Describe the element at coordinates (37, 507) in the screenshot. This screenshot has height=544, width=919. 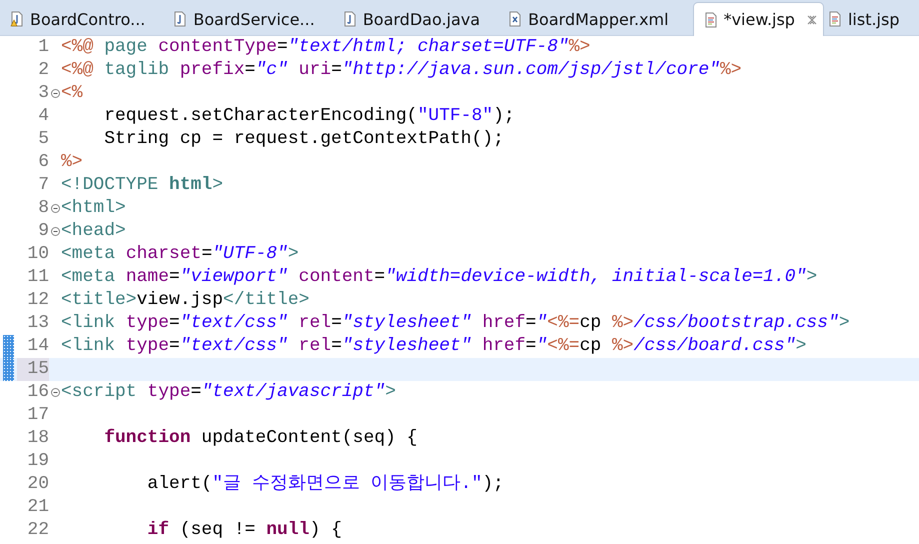
I see `line-number: 21` at that location.